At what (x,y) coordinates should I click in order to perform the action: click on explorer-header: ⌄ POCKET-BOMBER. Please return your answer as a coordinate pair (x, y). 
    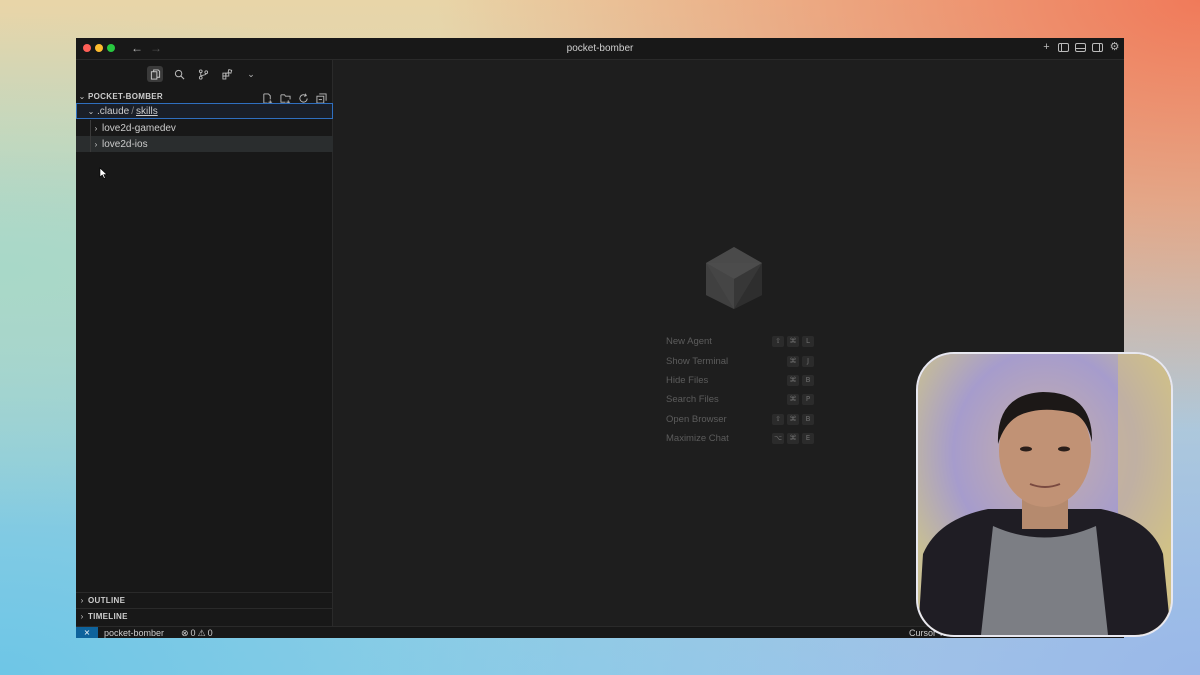
    Looking at the image, I should click on (204, 96).